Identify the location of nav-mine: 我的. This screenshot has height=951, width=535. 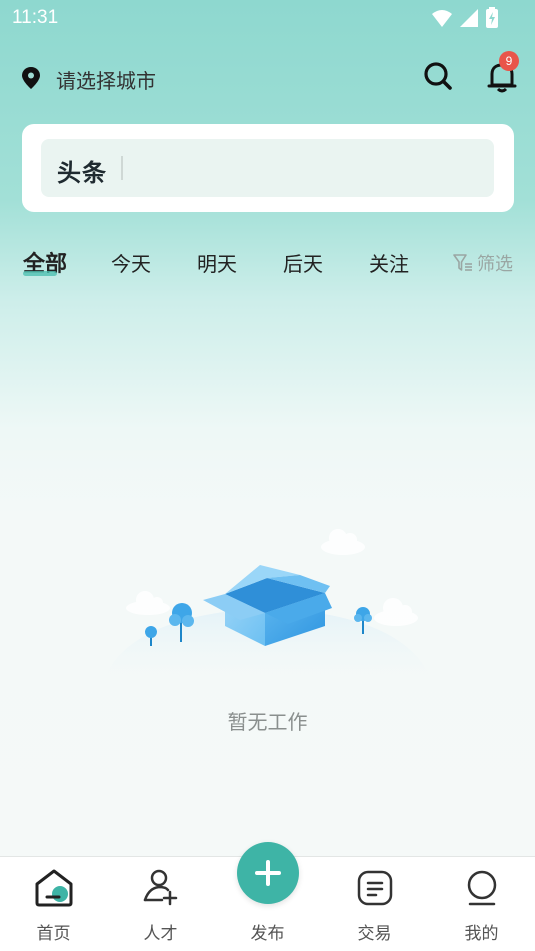
(481, 904).